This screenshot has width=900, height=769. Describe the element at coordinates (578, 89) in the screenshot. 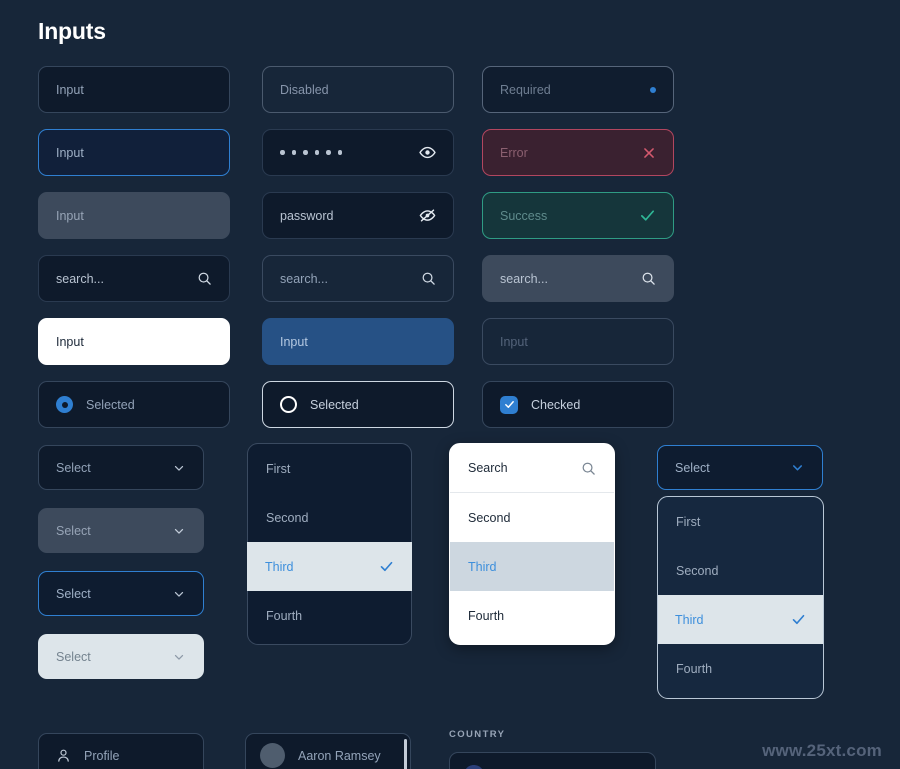

I see `input-required: Required` at that location.